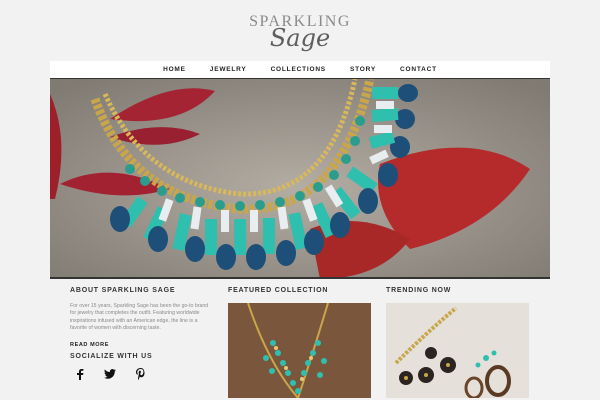 This screenshot has height=400, width=600. I want to click on social-links, so click(140, 373).